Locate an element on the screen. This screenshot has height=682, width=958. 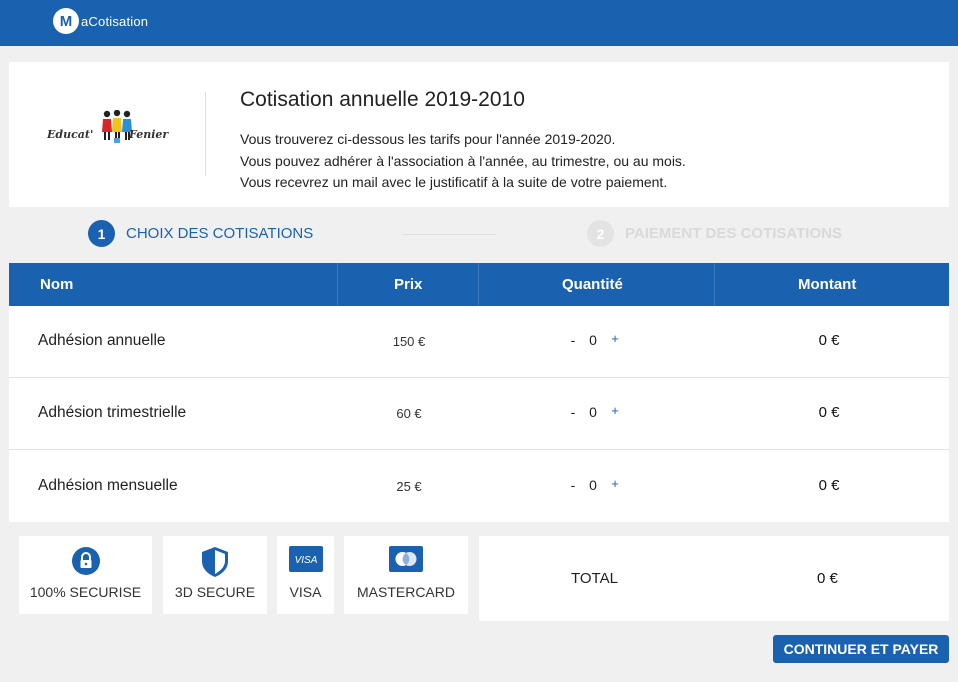
badge-3d-secure: 3D SECURE is located at coordinates (215, 575).